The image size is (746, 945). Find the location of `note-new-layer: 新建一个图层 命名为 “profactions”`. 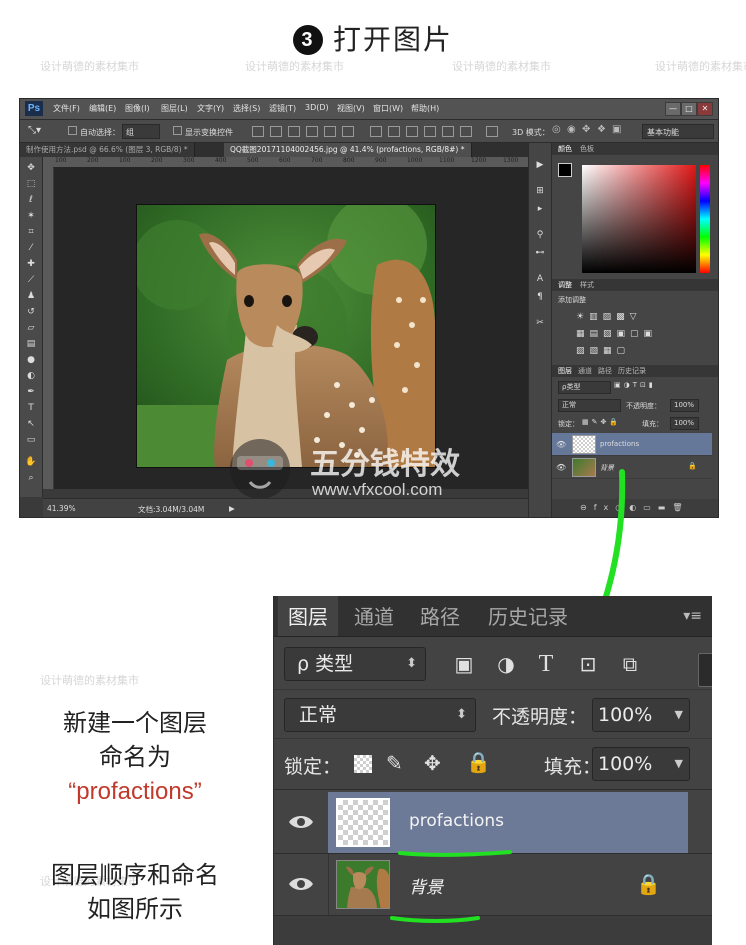

note-new-layer: 新建一个图层 命名为 “profactions” is located at coordinates (135, 757).